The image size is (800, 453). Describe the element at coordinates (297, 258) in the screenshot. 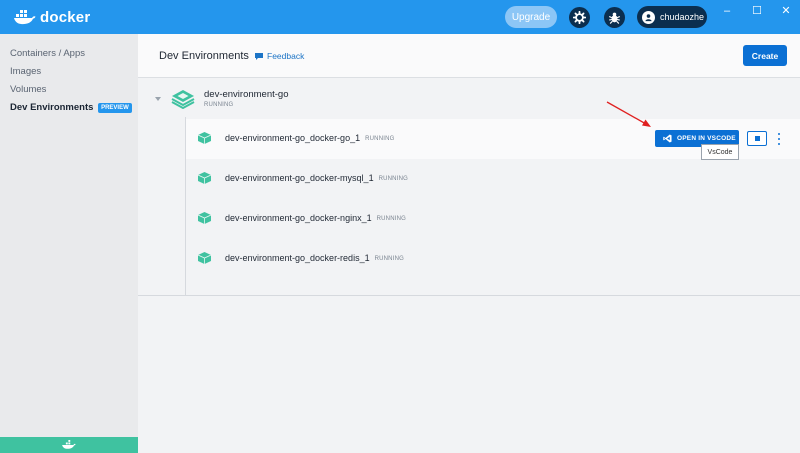

I see `container-name-text: dev-environment-go_docker-redis_1` at that location.